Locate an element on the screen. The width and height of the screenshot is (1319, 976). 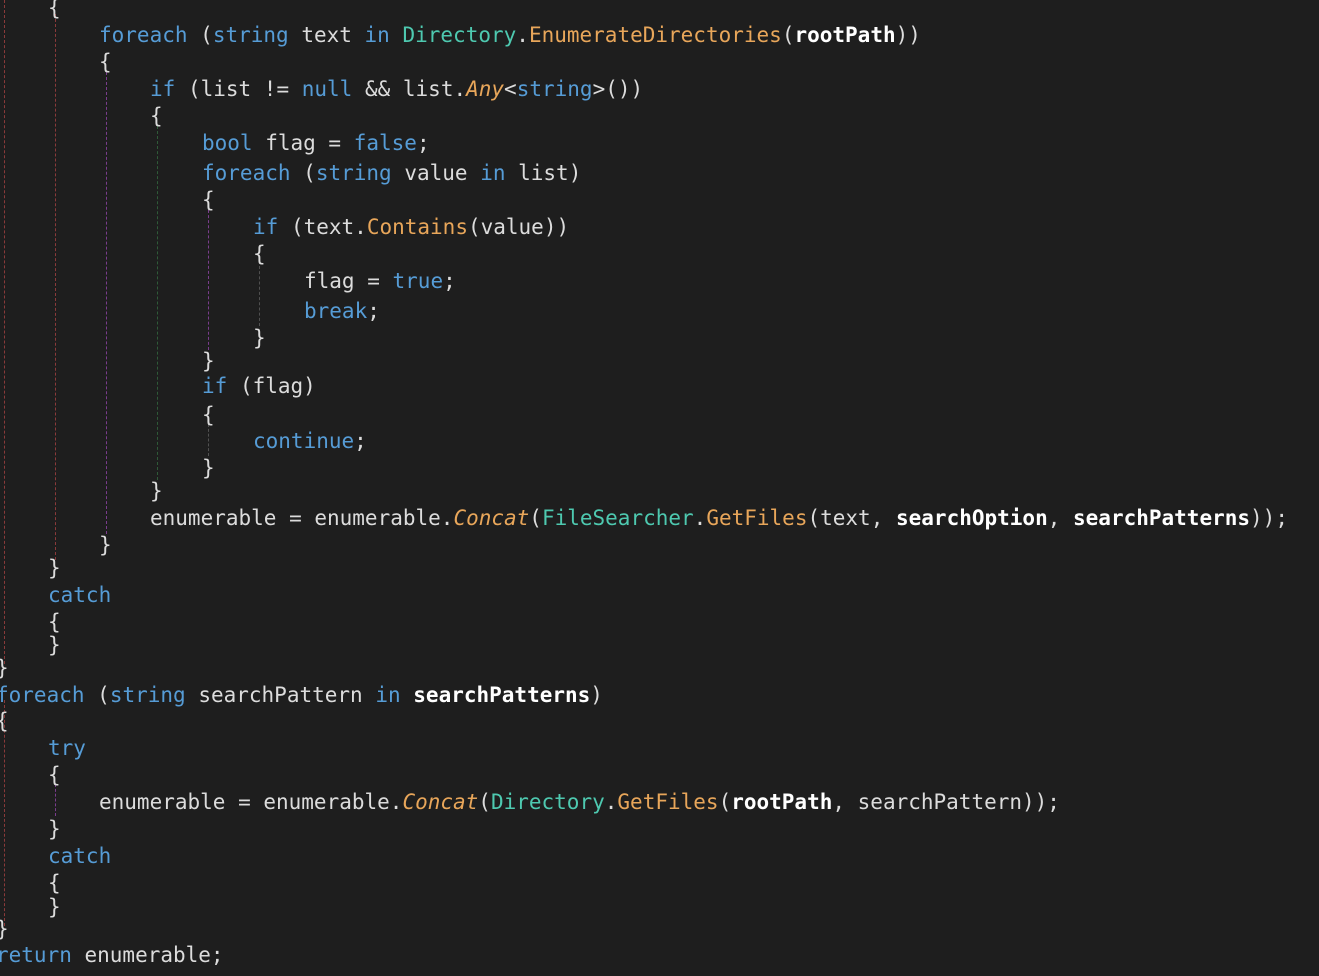
code-token: foreach is located at coordinates (42, 695).